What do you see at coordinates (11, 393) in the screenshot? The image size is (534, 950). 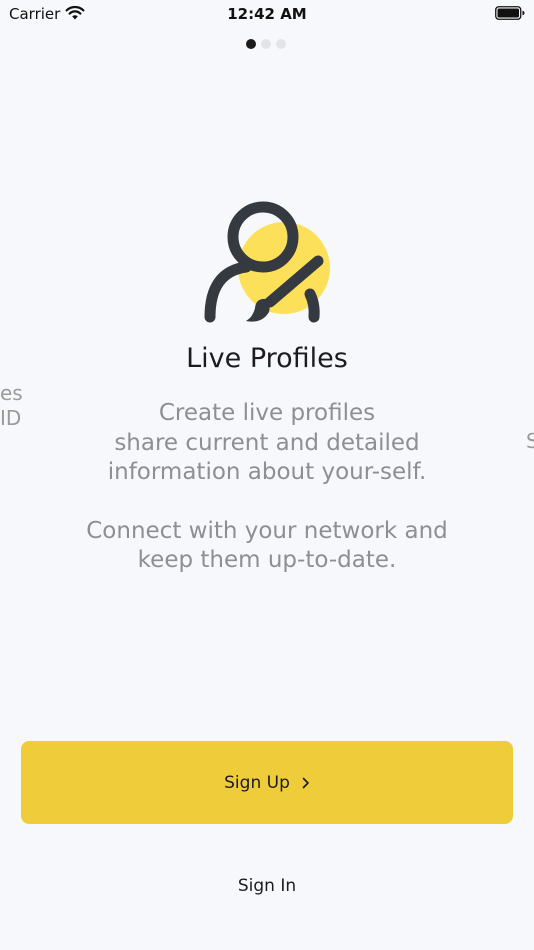 I see `peek-left-line-1: es` at bounding box center [11, 393].